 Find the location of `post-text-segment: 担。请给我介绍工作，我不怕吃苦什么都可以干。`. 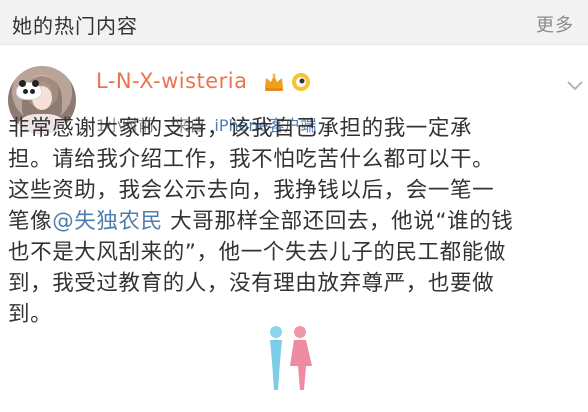

post-text-segment: 担。请给我介绍工作，我不怕吃苦什么都可以干。 is located at coordinates (251, 159).